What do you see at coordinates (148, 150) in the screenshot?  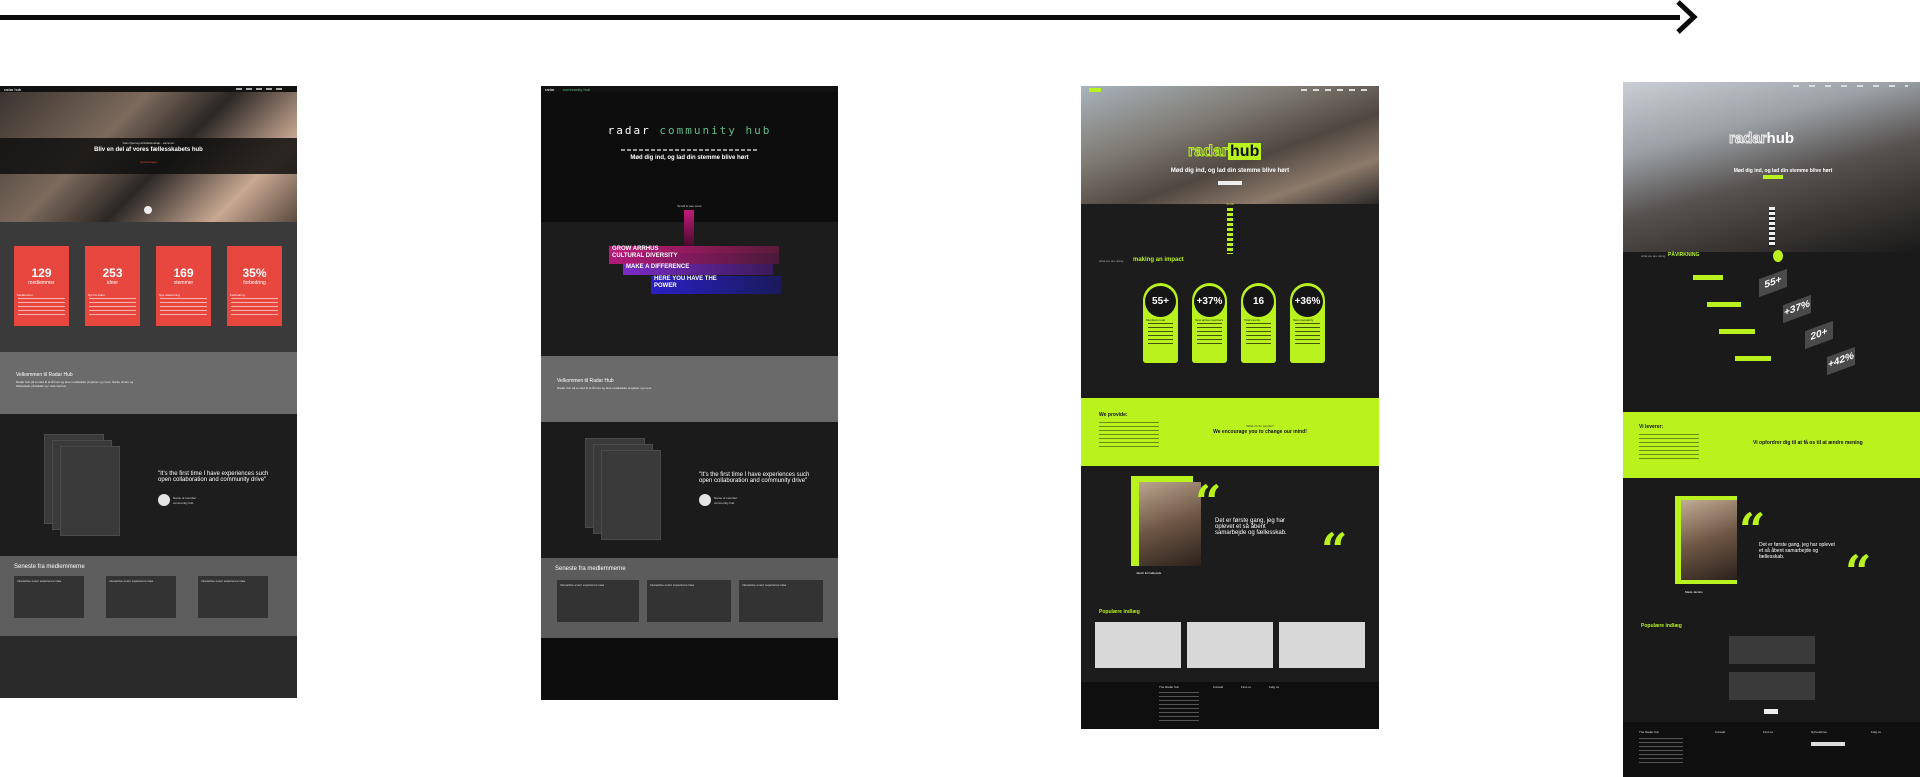 I see `hero-title: Bliv en del af vores fællesskabets hub` at bounding box center [148, 150].